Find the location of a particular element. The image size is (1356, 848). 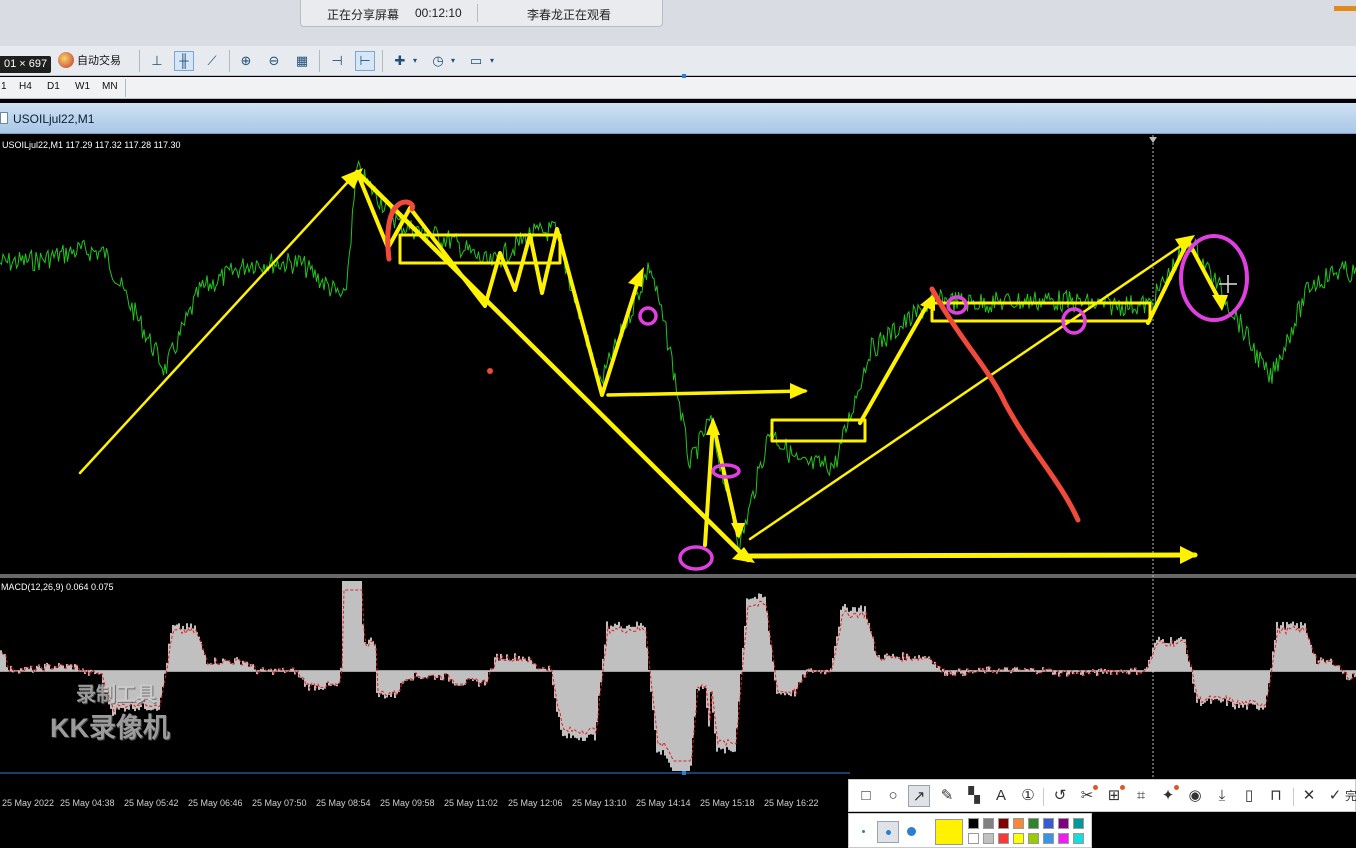

auto-trade-button: 自动交易 is located at coordinates (89, 61).